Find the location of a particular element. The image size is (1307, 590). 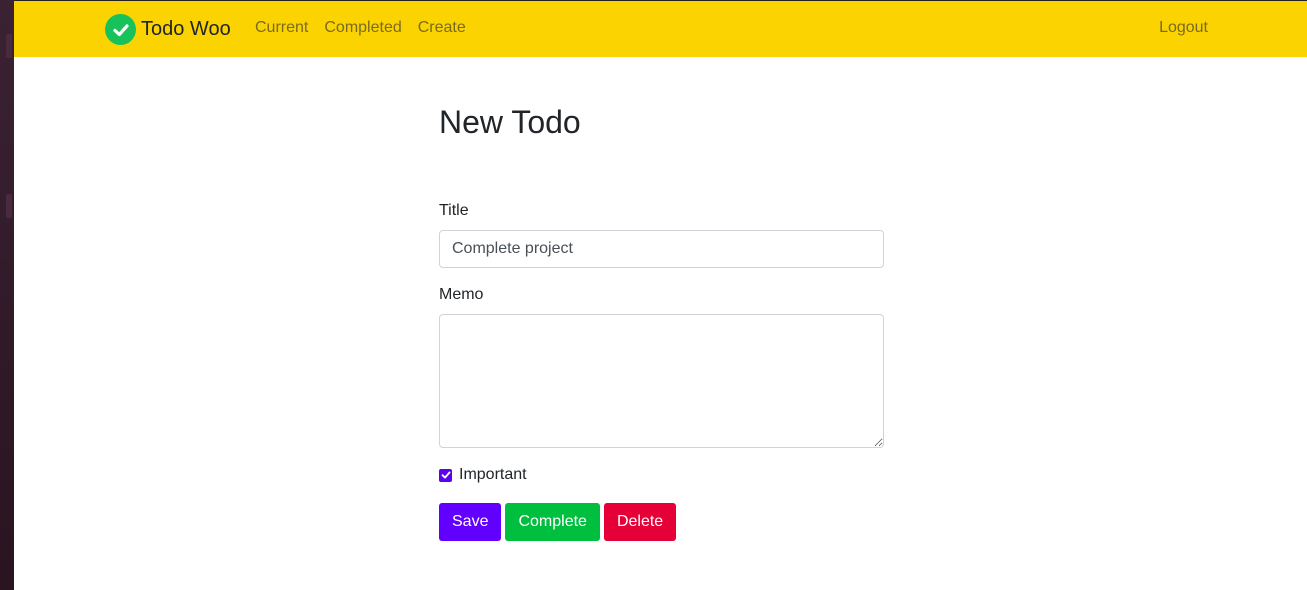

check-circle-icon is located at coordinates (120, 29).